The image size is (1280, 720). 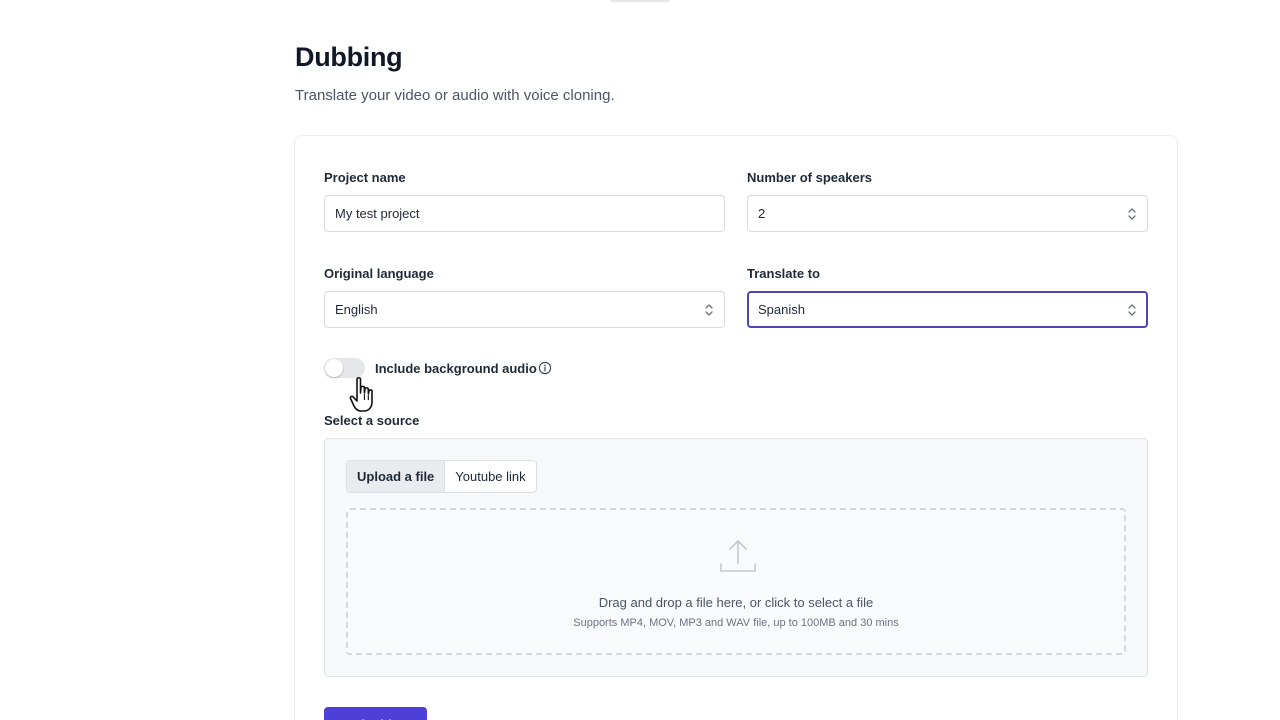 What do you see at coordinates (947, 213) in the screenshot?
I see `speakers-select: 2` at bounding box center [947, 213].